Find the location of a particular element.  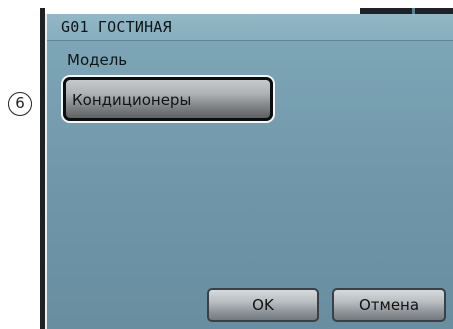

model-option-button: Кондиционеры is located at coordinates (168, 99).